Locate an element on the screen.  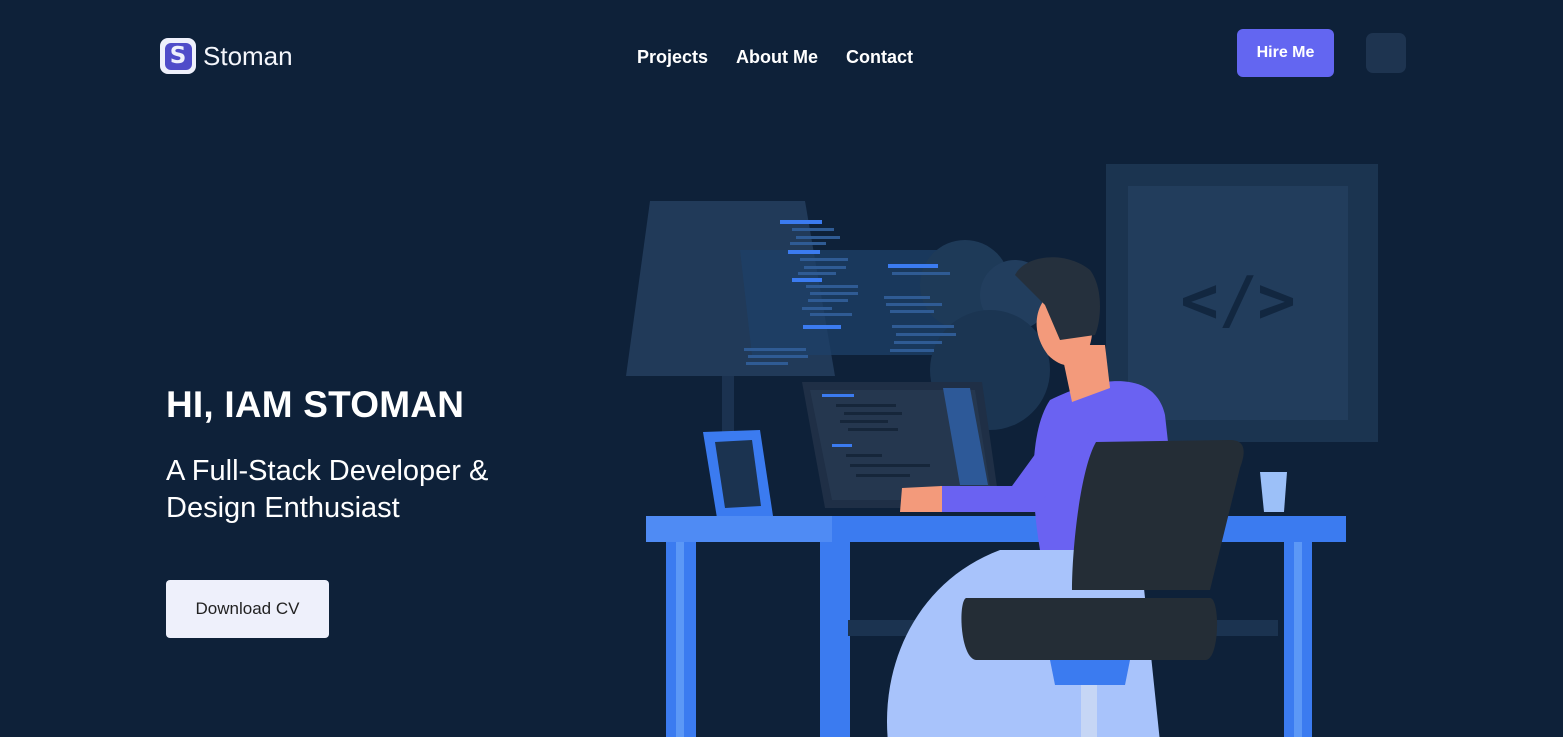
code-symbol: </> is located at coordinates (1238, 301).